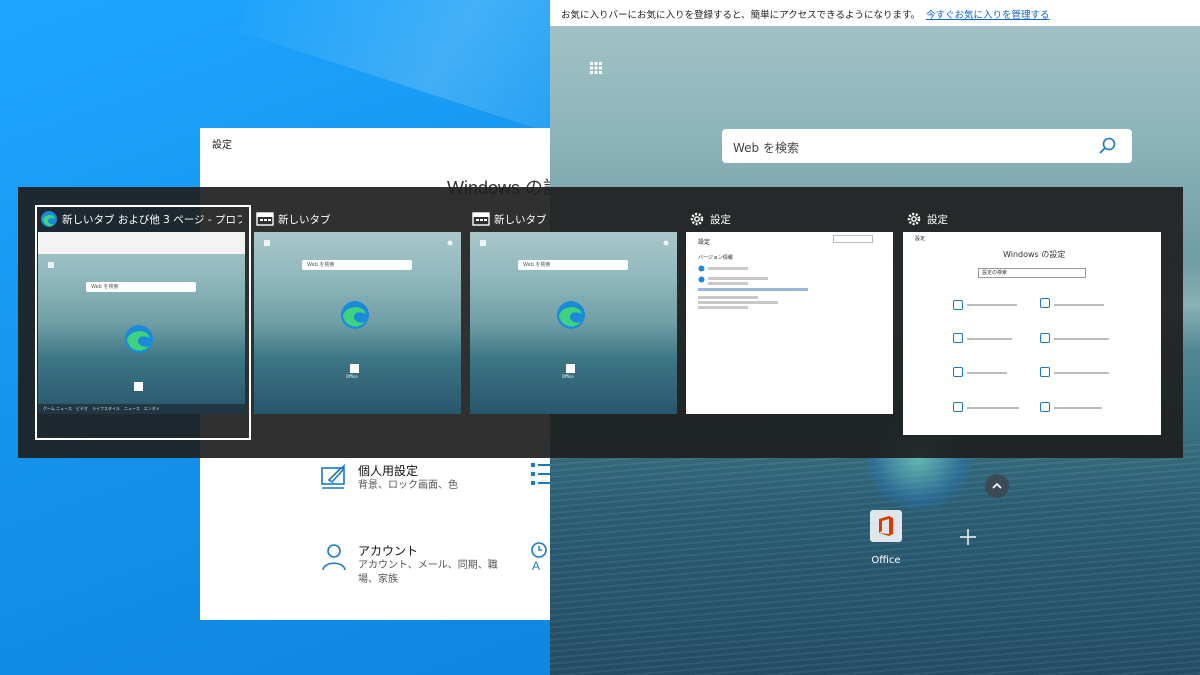  I want to click on settings-window-title: 設定, so click(222, 145).